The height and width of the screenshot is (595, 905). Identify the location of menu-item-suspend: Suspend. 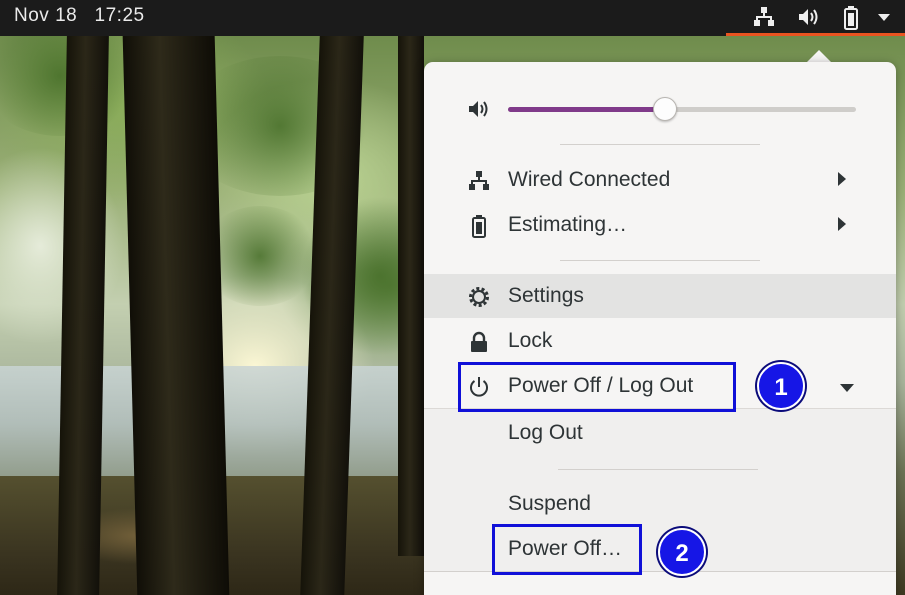
(660, 504).